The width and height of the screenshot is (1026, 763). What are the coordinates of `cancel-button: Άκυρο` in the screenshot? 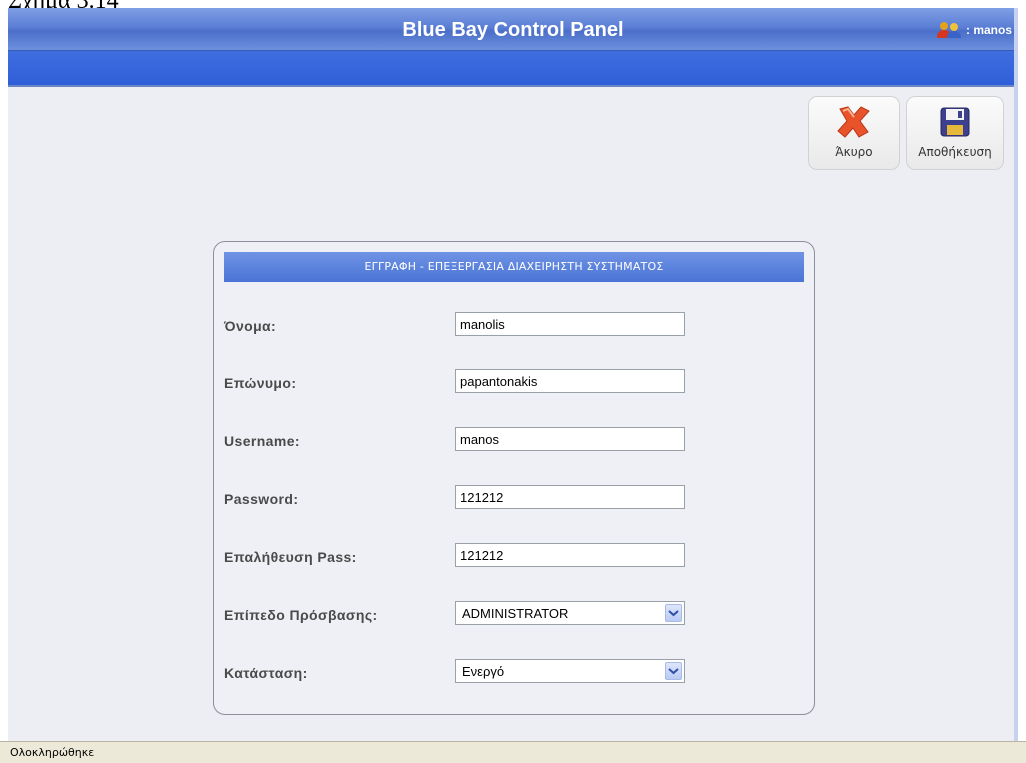 It's located at (854, 133).